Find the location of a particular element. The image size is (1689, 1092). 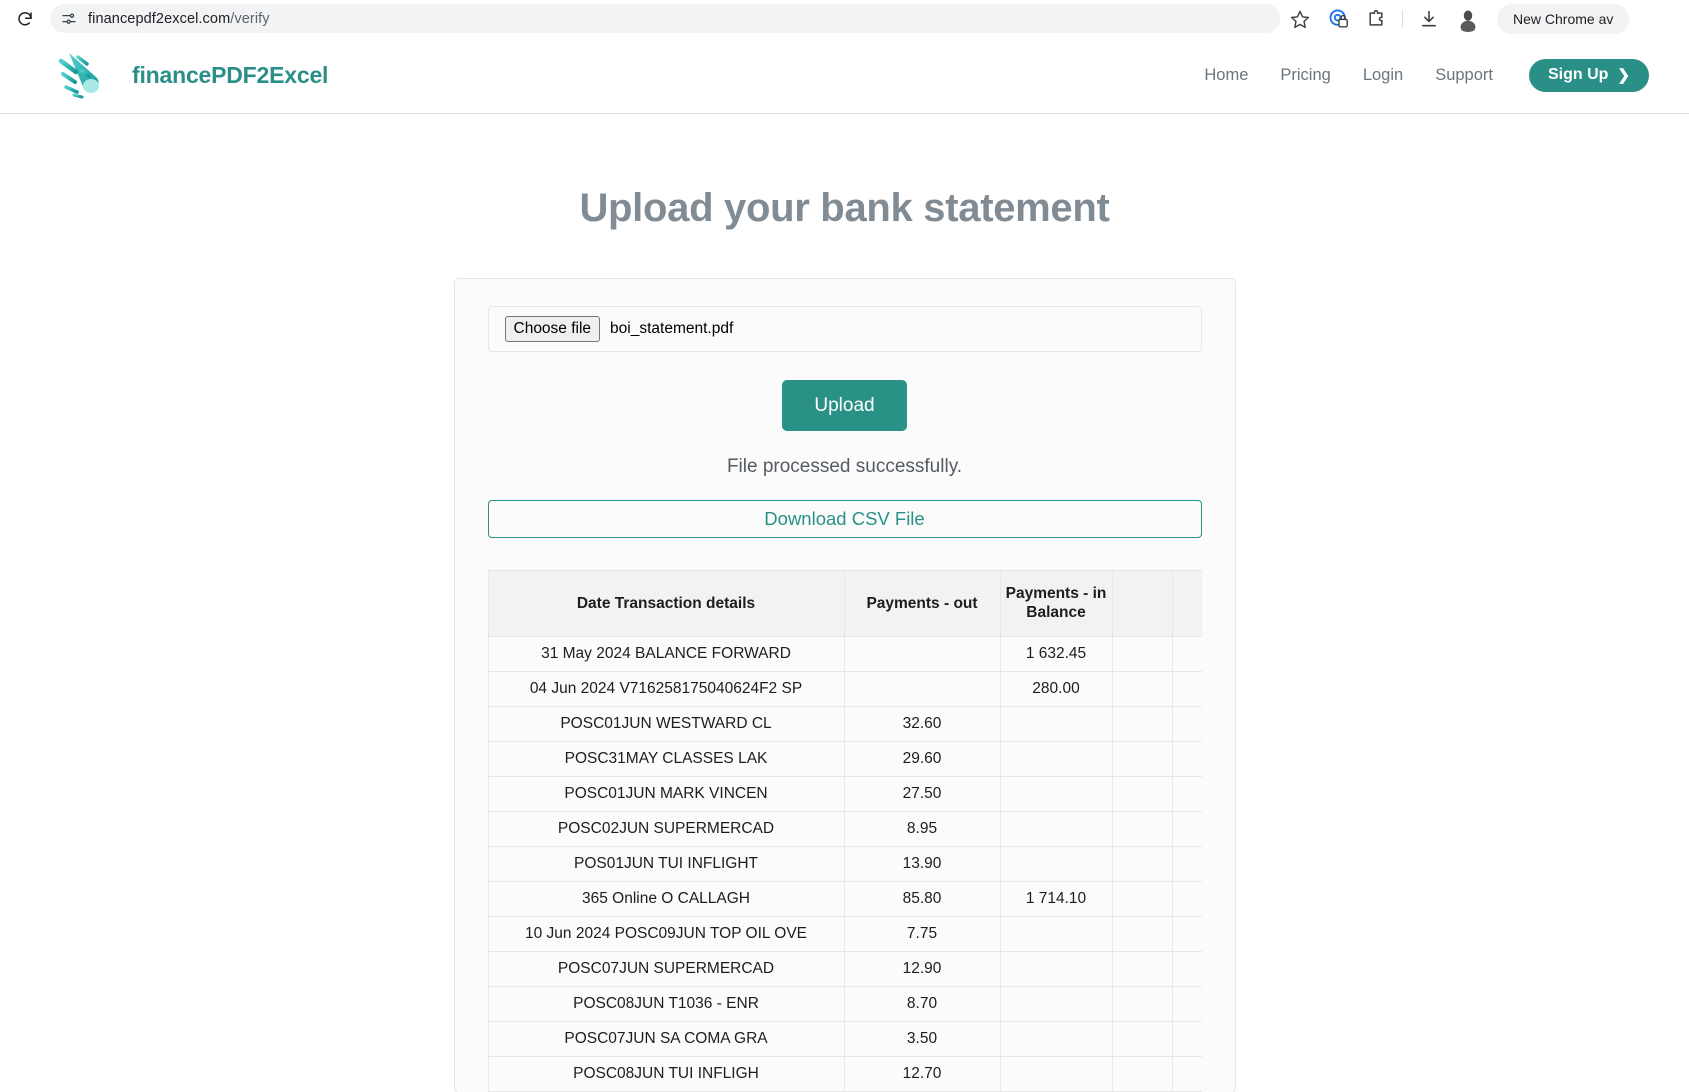

main-nav: Home Pricing Login Support Sign Up ❯ is located at coordinates (1418, 75).